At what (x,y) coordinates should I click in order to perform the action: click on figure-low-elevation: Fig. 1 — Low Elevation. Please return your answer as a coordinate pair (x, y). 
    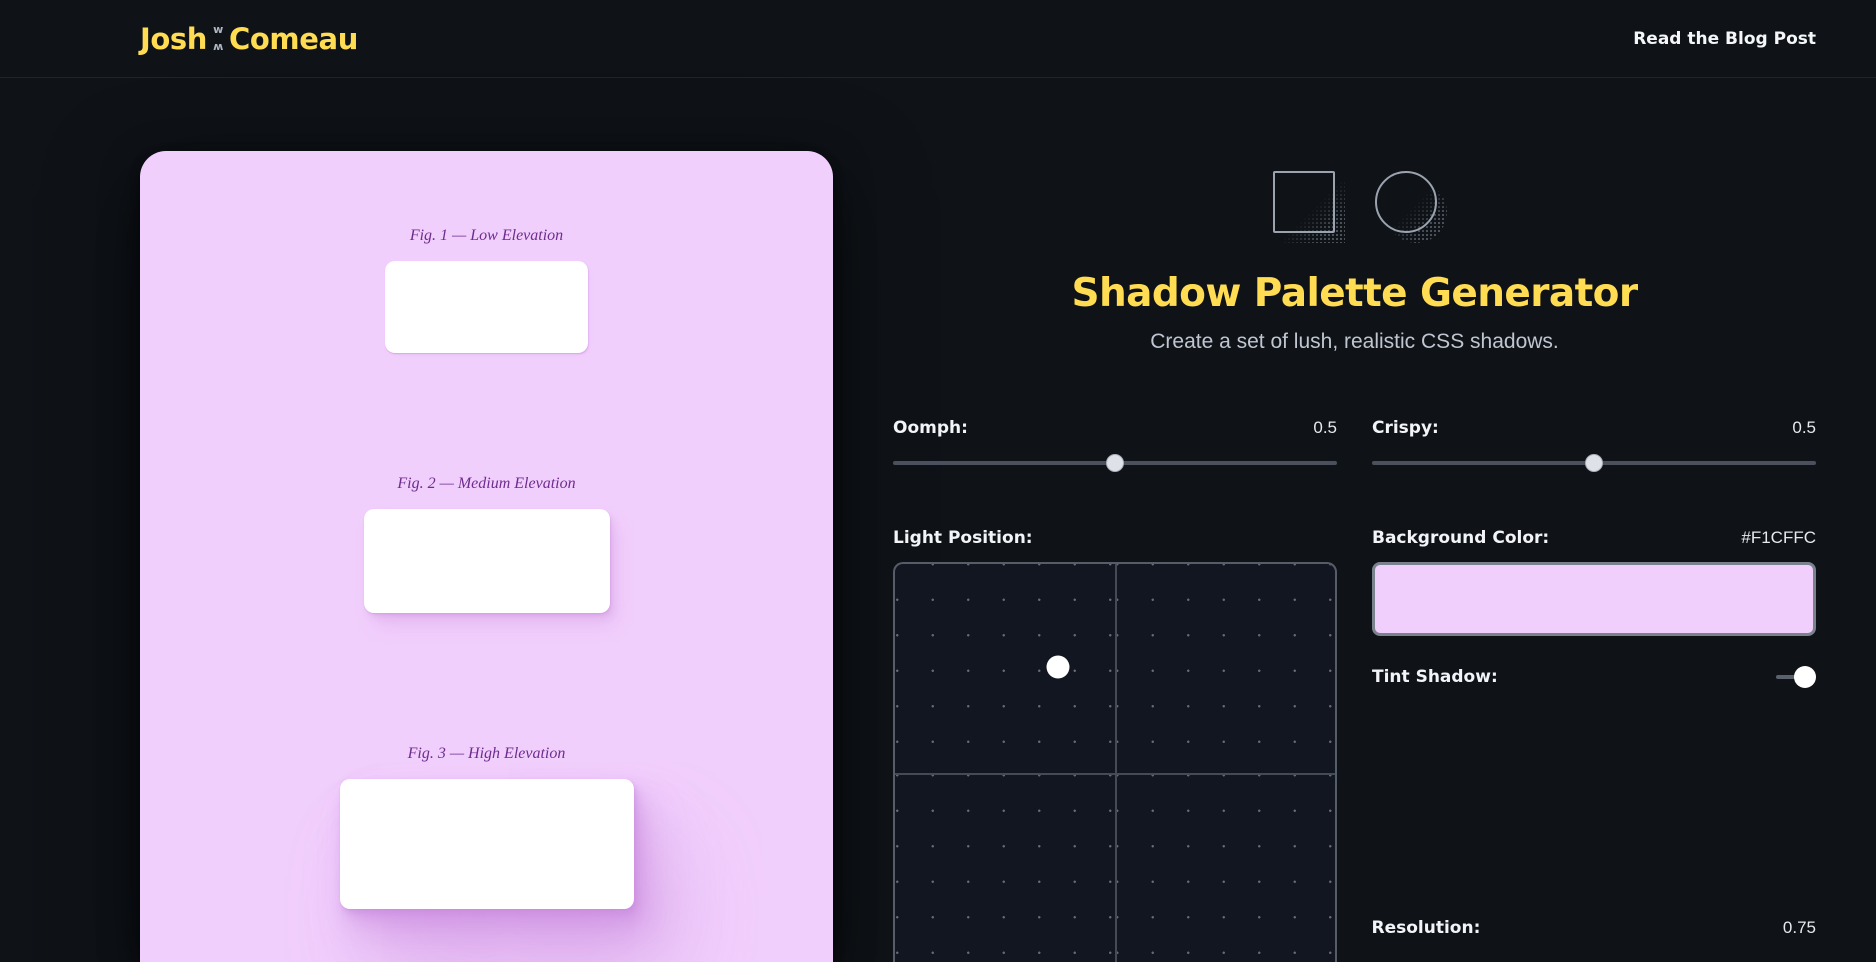
    Looking at the image, I should click on (486, 290).